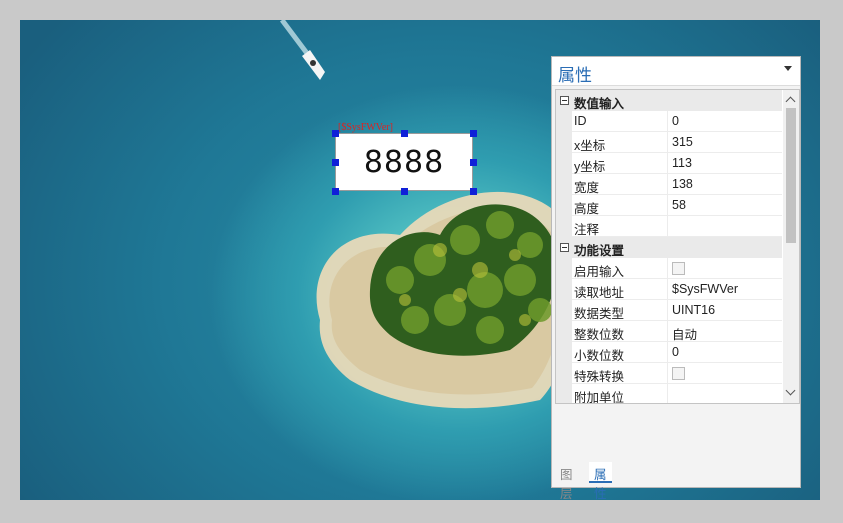 This screenshot has height=523, width=843. What do you see at coordinates (587, 209) in the screenshot?
I see `property-name: 高度` at bounding box center [587, 209].